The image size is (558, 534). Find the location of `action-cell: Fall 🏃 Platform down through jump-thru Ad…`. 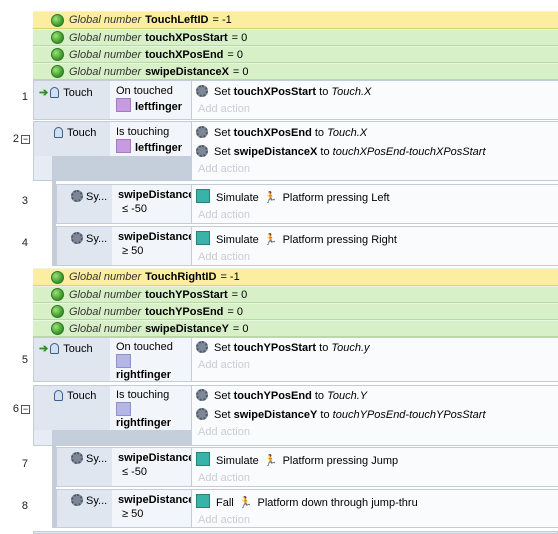

action-cell: Fall 🏃 Platform down through jump-thru Ad… is located at coordinates (375, 508).